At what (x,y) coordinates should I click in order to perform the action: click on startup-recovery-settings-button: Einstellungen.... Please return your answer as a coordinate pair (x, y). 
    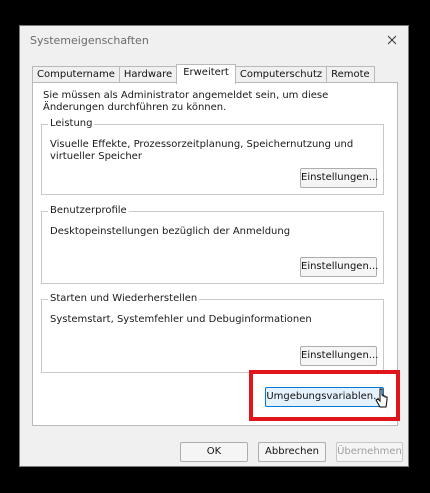
    Looking at the image, I should click on (339, 356).